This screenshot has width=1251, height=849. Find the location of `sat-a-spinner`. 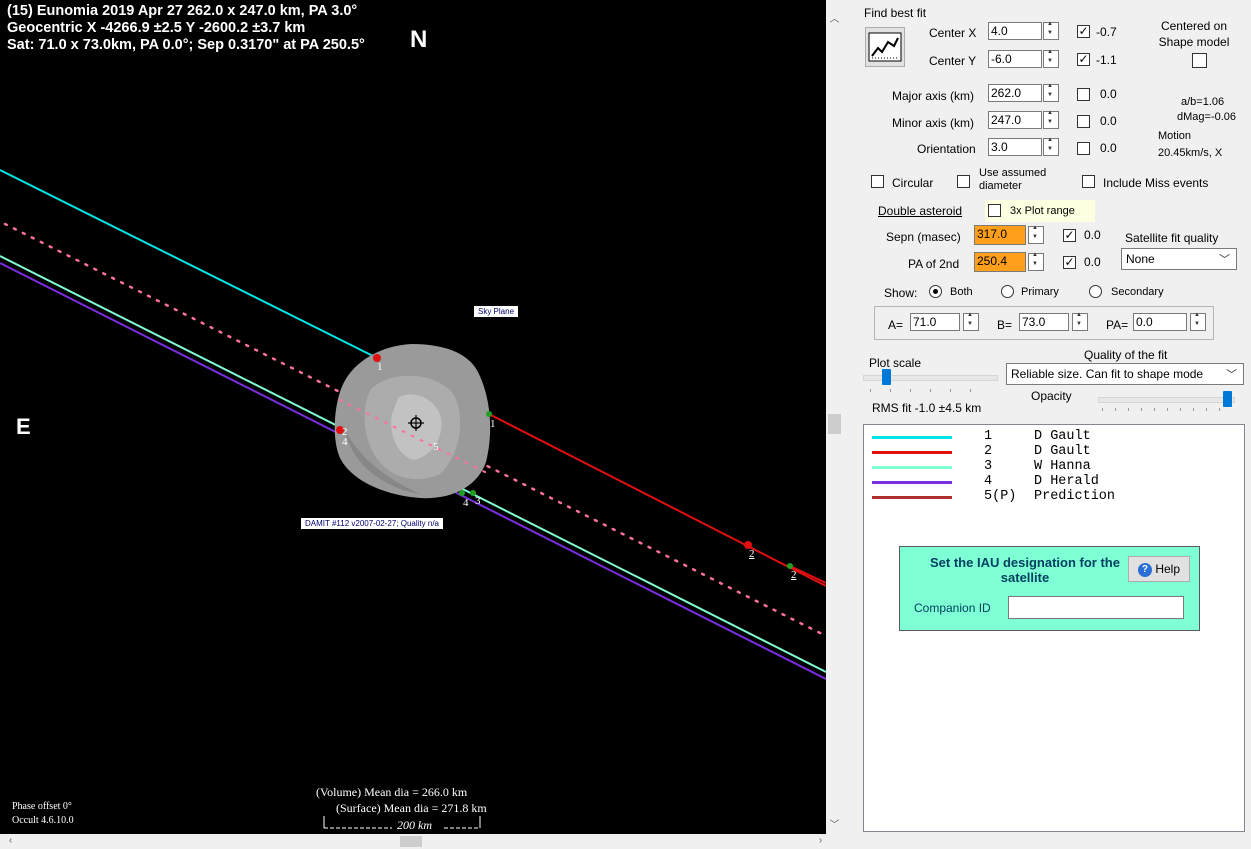

sat-a-spinner is located at coordinates (971, 321).